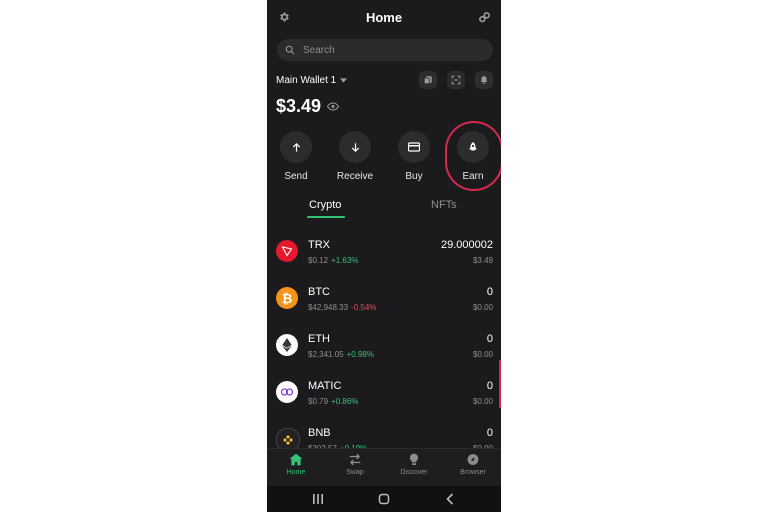  I want to click on copy-address-button, so click(428, 80).